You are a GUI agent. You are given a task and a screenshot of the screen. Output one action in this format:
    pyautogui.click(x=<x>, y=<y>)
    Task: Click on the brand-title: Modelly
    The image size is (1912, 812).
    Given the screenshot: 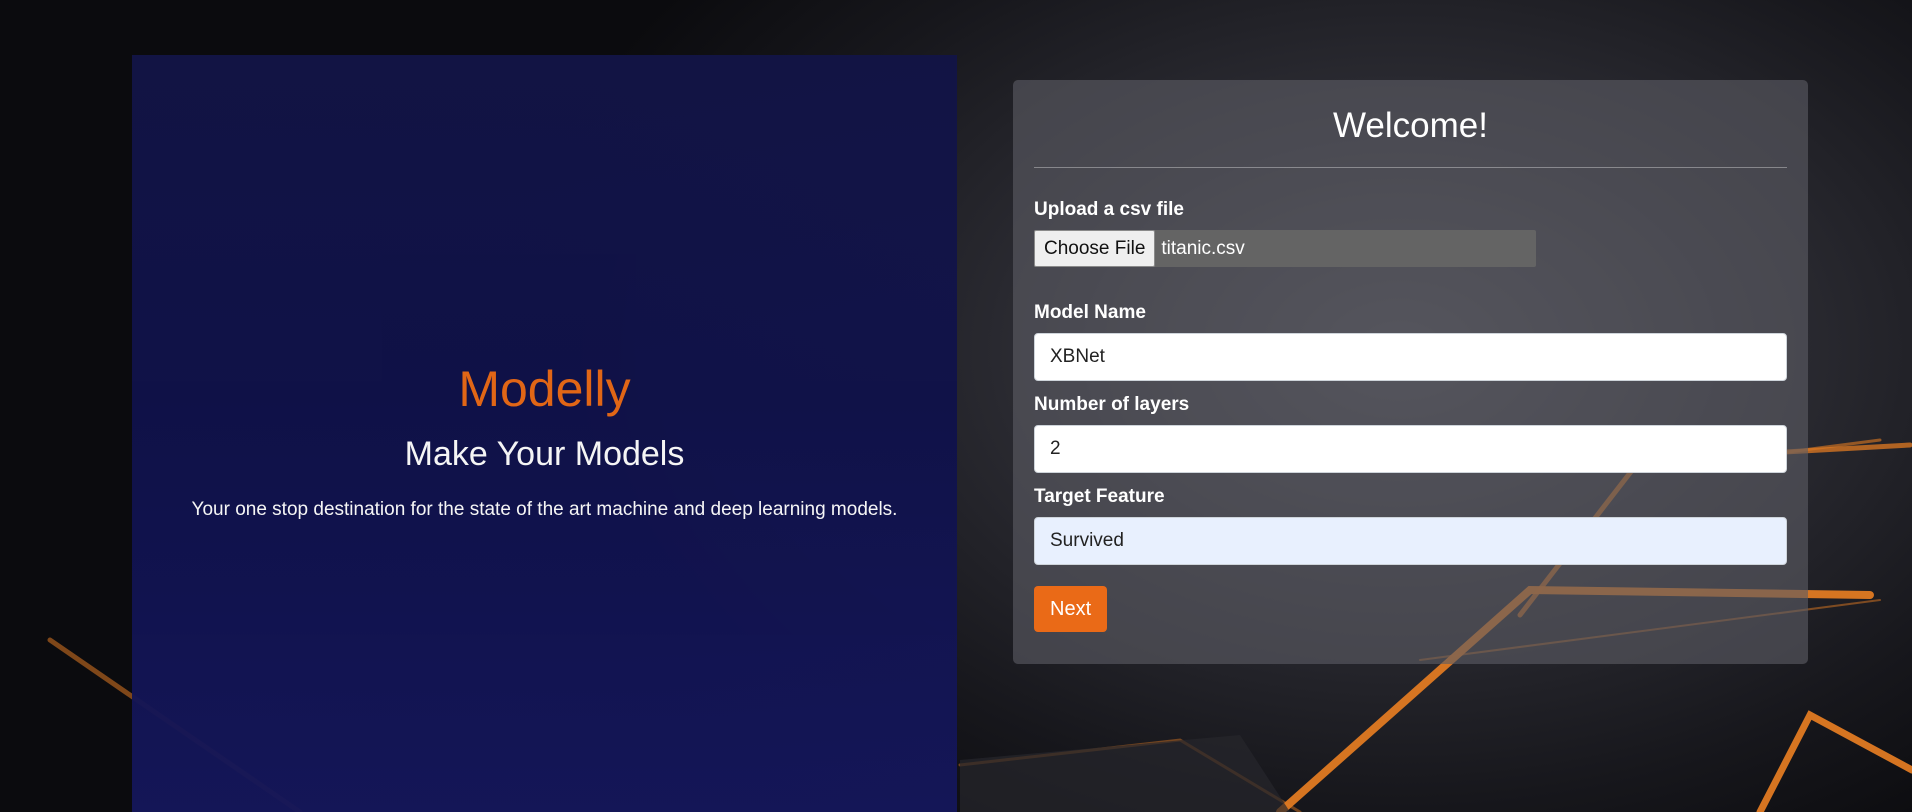 What is the action you would take?
    pyautogui.click(x=544, y=389)
    